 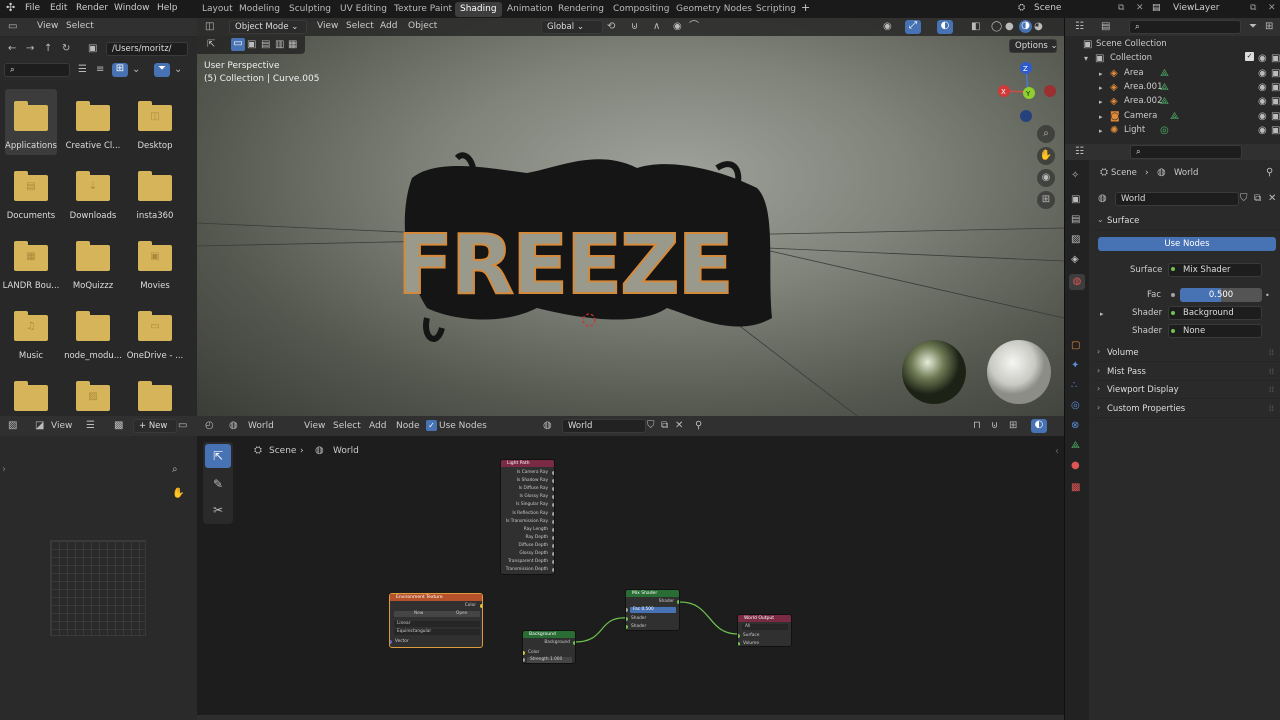 What do you see at coordinates (178, 494) in the screenshot?
I see `ie-pan-hand-icon: ✋` at bounding box center [178, 494].